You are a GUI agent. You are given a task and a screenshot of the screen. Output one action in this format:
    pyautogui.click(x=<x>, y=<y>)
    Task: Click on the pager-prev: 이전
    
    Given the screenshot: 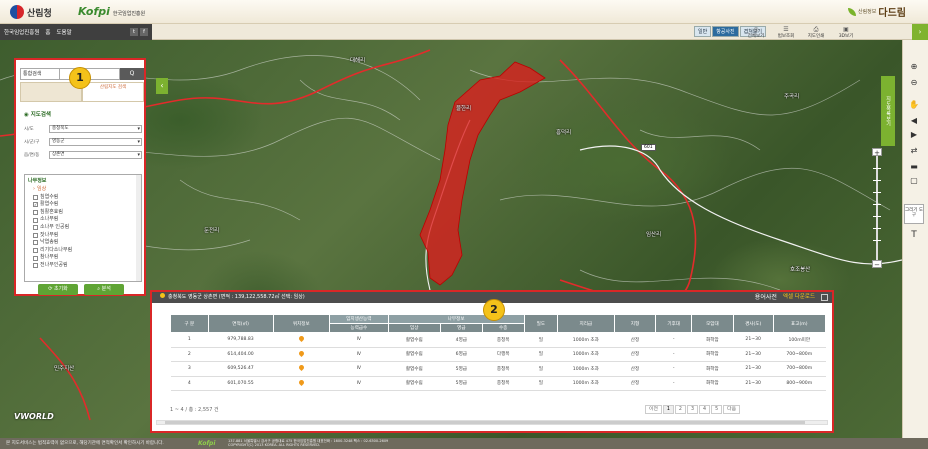 What is the action you would take?
    pyautogui.click(x=653, y=409)
    